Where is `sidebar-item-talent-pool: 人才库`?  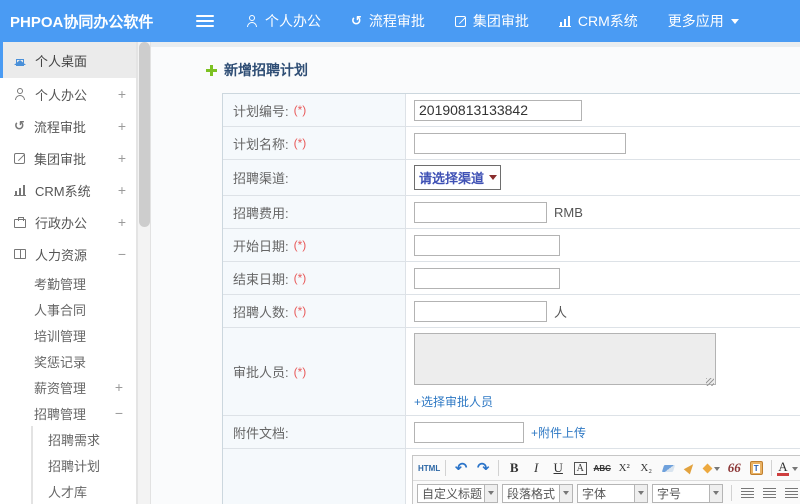
sidebar-item-talent-pool: 人才库 is located at coordinates (84, 491).